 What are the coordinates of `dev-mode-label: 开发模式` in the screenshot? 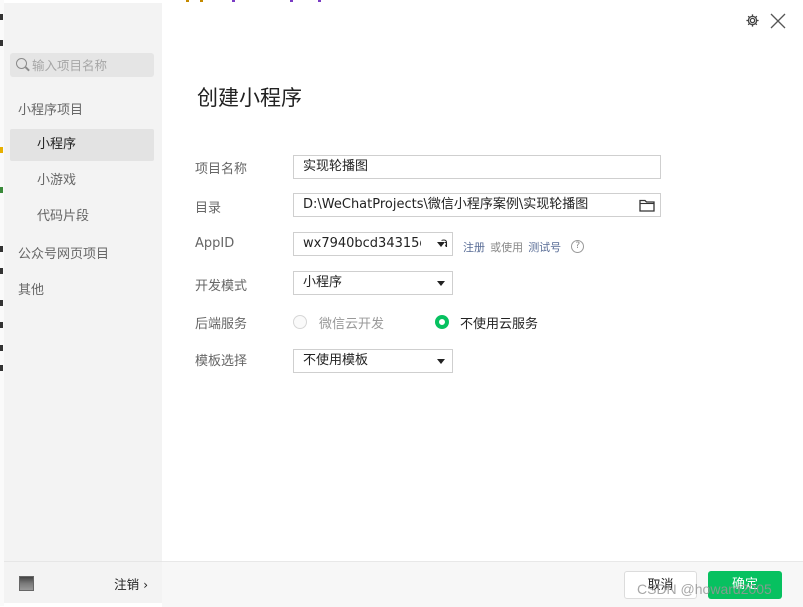 It's located at (221, 286).